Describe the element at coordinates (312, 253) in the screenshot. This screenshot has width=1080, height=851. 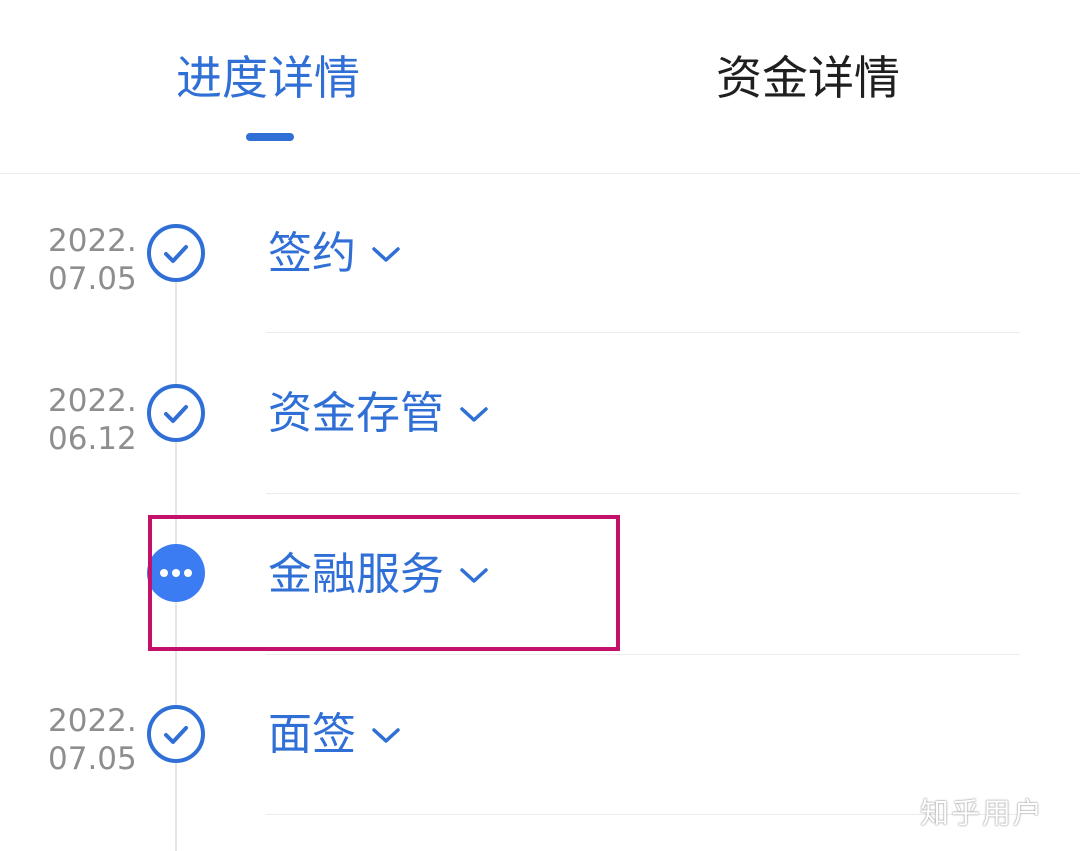
I see `step-title: 签约` at that location.